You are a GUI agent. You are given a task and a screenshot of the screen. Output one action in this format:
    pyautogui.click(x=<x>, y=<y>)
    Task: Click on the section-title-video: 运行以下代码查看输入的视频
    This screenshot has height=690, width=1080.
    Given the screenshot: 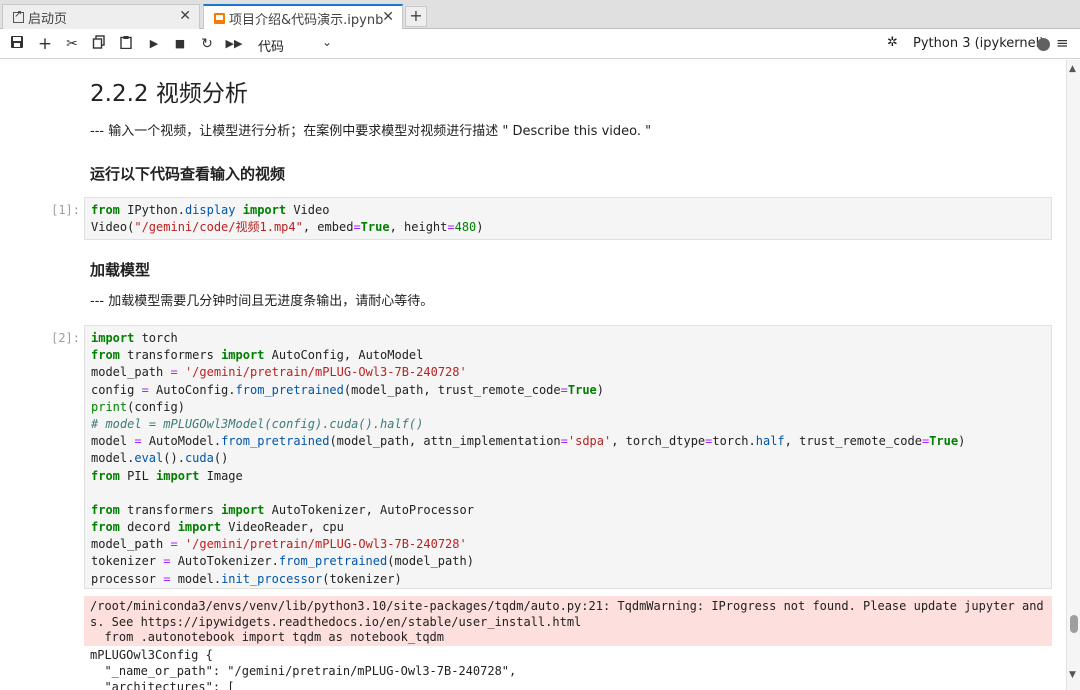 What is the action you would take?
    pyautogui.click(x=188, y=174)
    